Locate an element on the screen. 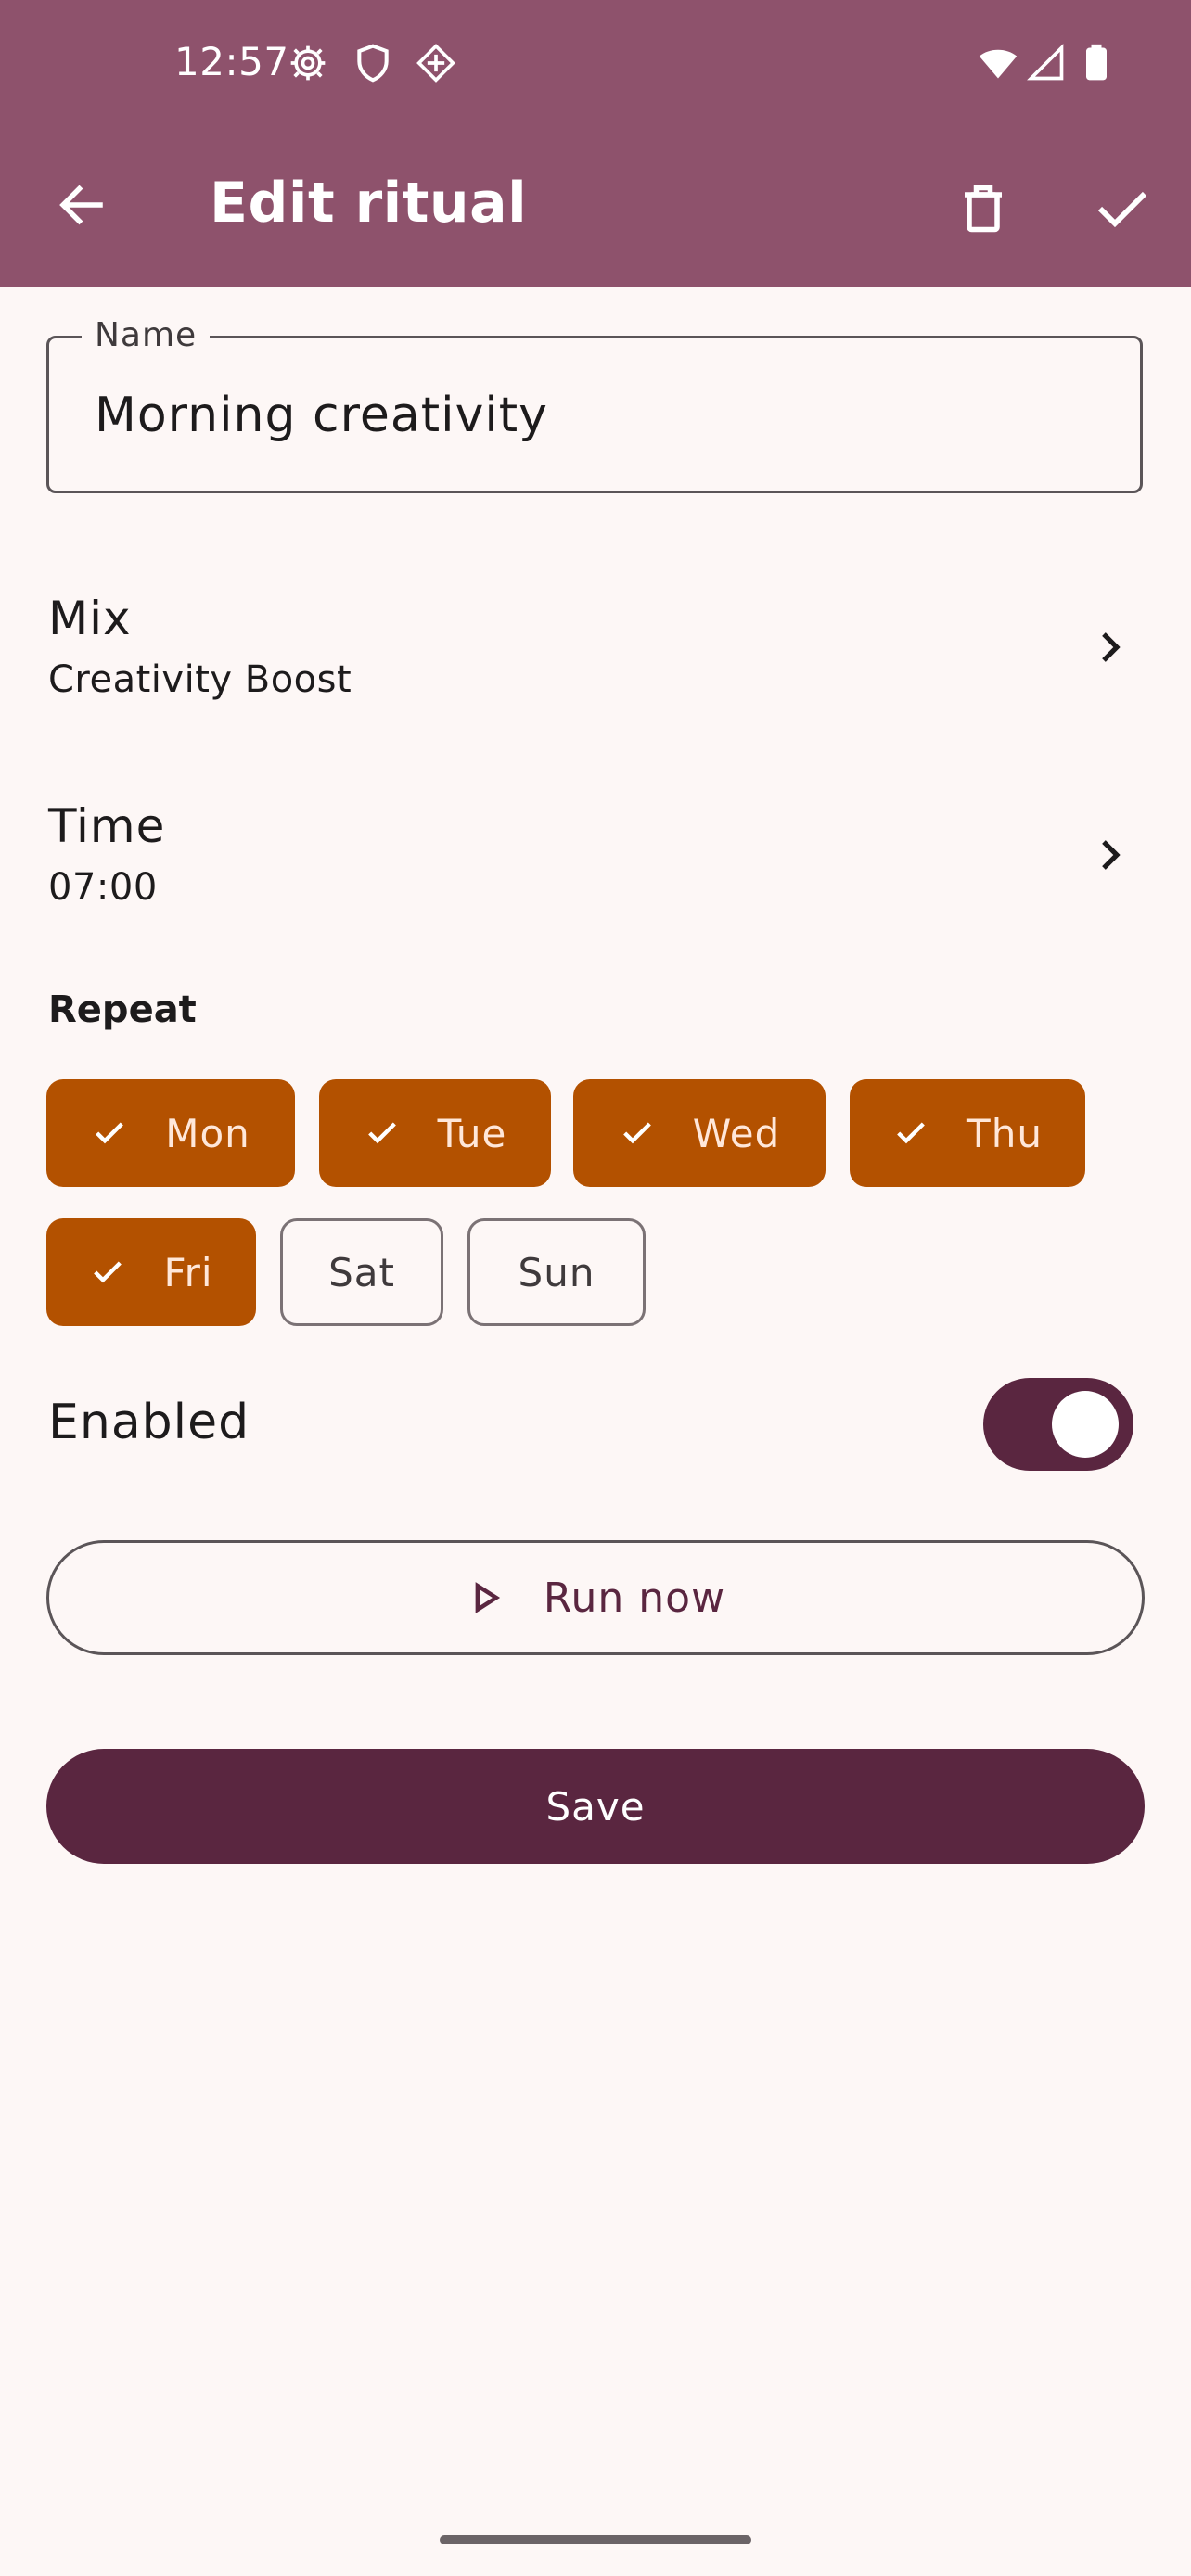 Image resolution: width=1191 pixels, height=2576 pixels. diamond-grid-icon is located at coordinates (436, 63).